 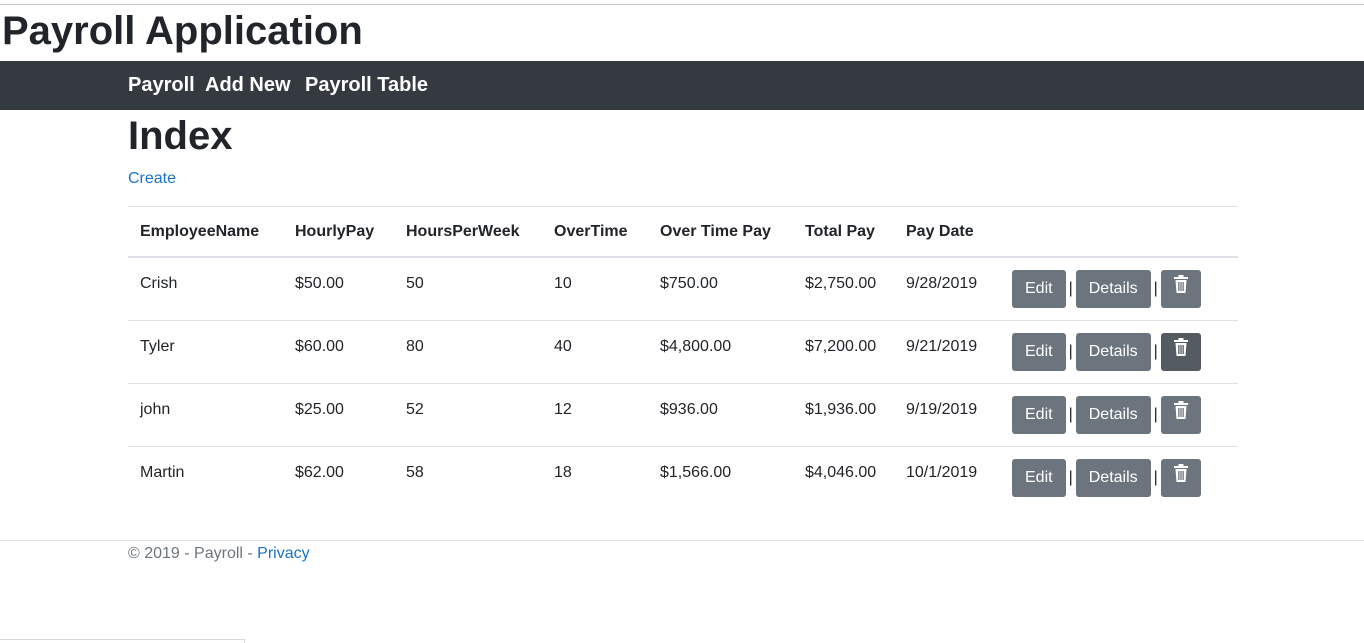 I want to click on cell-overtime-pay: $4,800.00, so click(x=720, y=352).